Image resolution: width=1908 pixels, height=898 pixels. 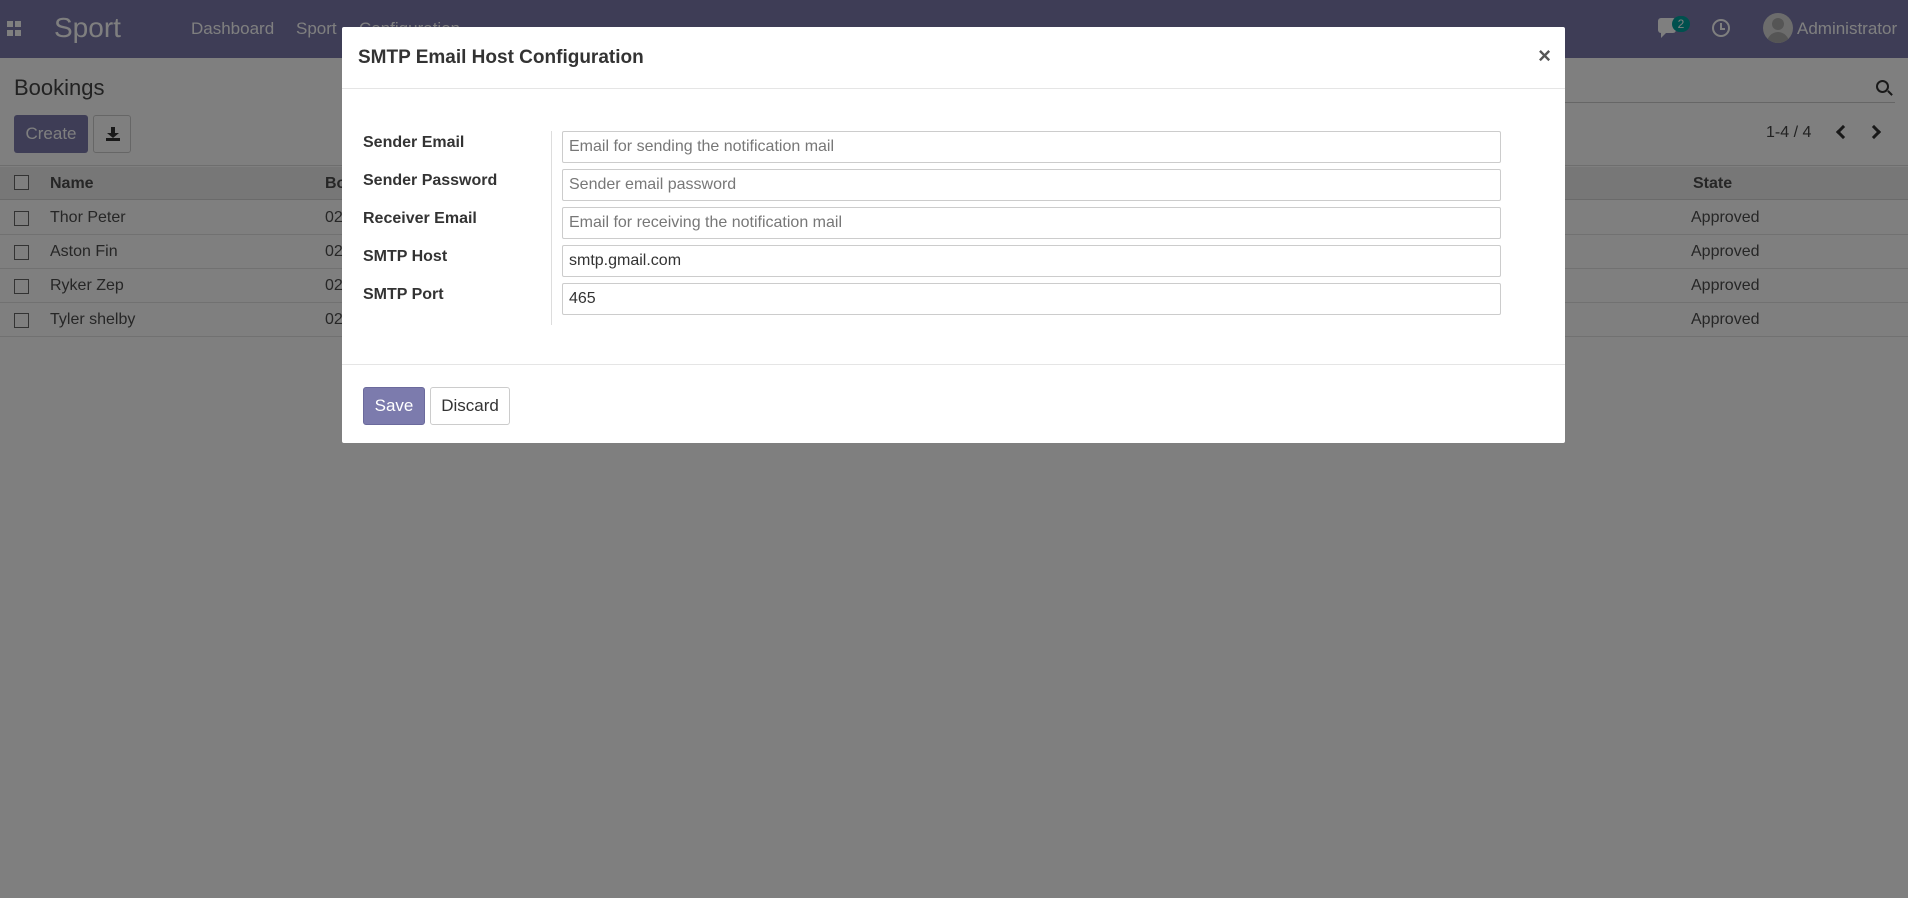 What do you see at coordinates (430, 180) in the screenshot?
I see `sender-password-label: Sender Password` at bounding box center [430, 180].